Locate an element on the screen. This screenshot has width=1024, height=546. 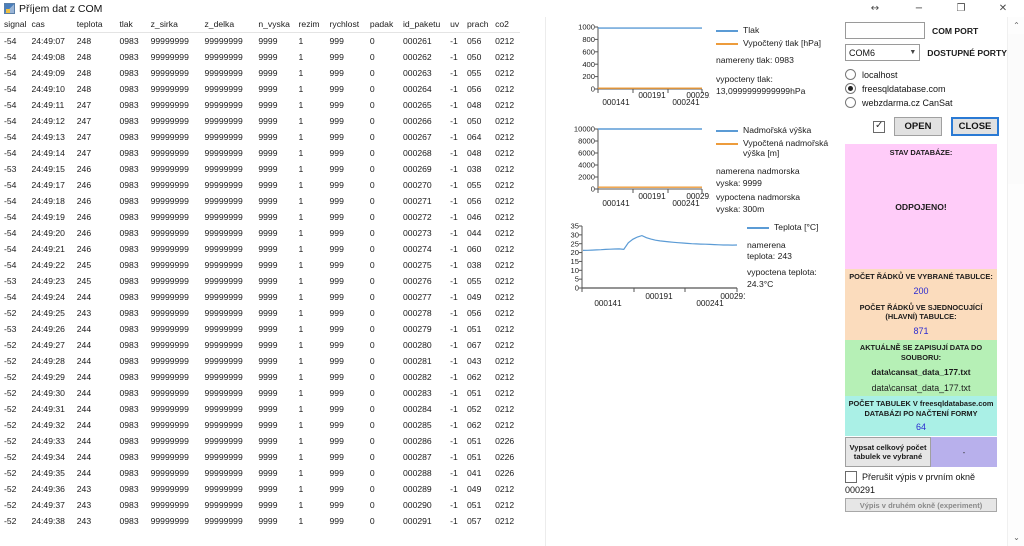
column-header-id_paketu: id_paketu is located at coordinates (427, 25).